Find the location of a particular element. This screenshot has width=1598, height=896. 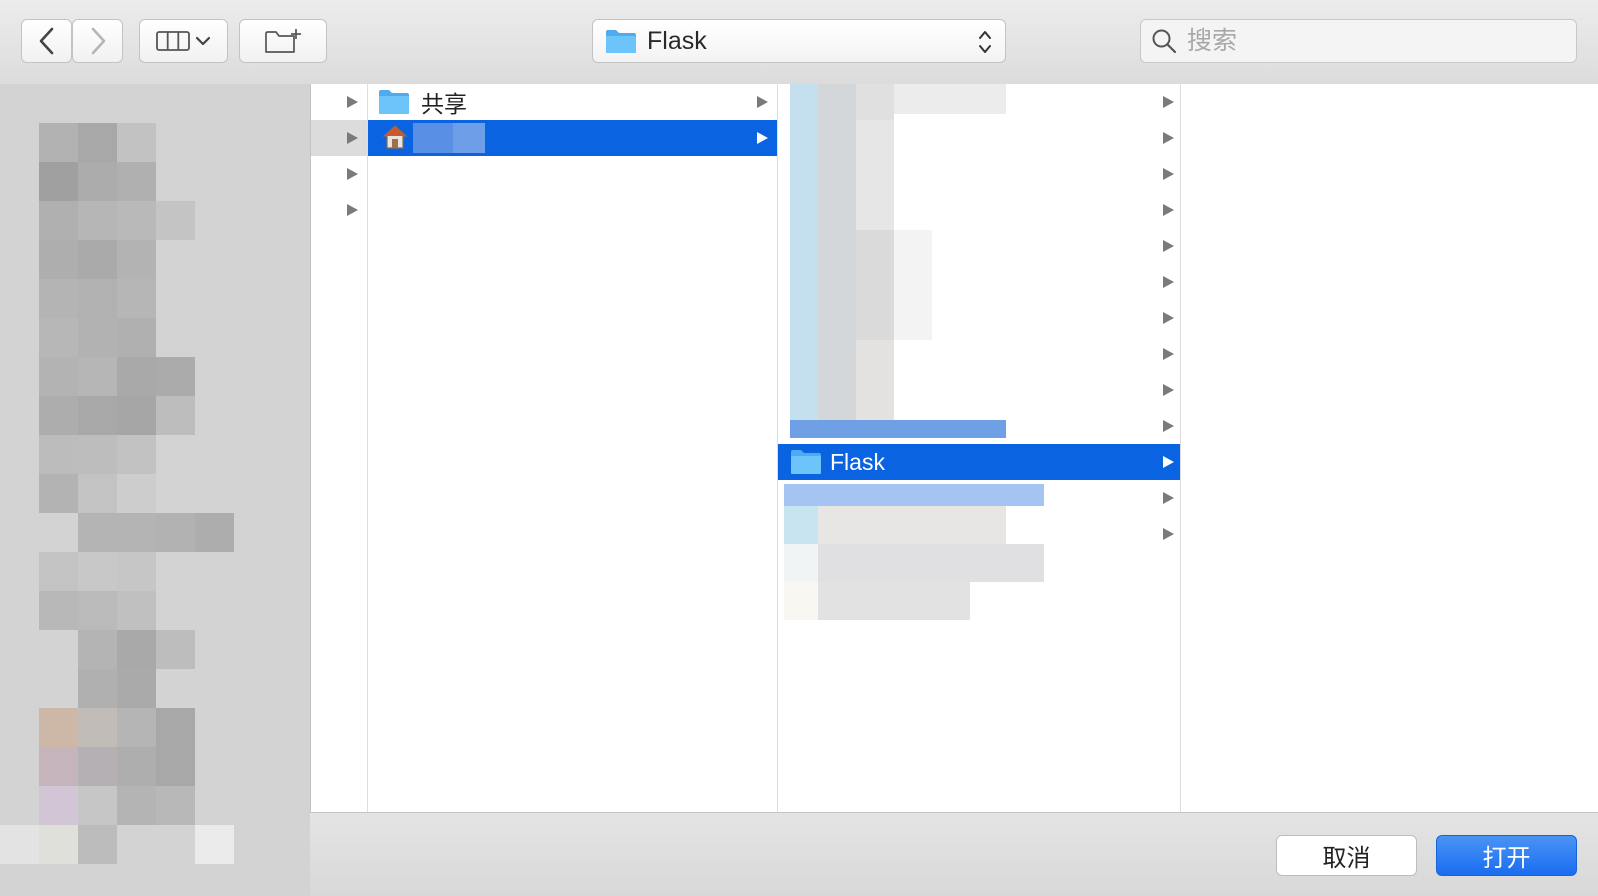

view-mode-button is located at coordinates (183, 41).